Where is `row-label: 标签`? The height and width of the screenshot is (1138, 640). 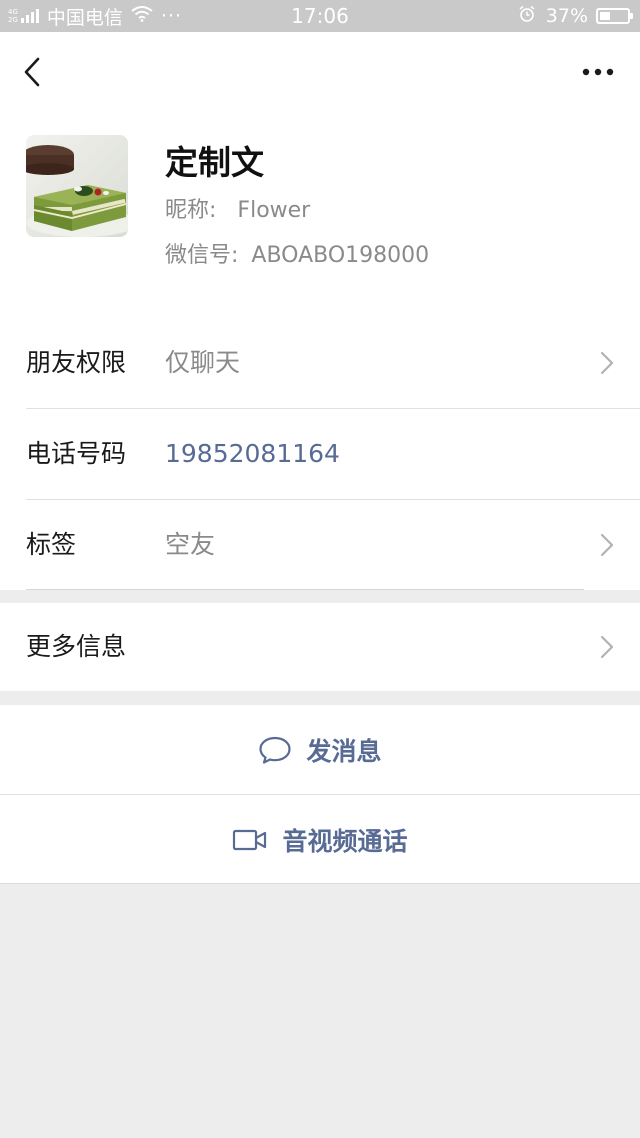
row-label: 标签 is located at coordinates (51, 544).